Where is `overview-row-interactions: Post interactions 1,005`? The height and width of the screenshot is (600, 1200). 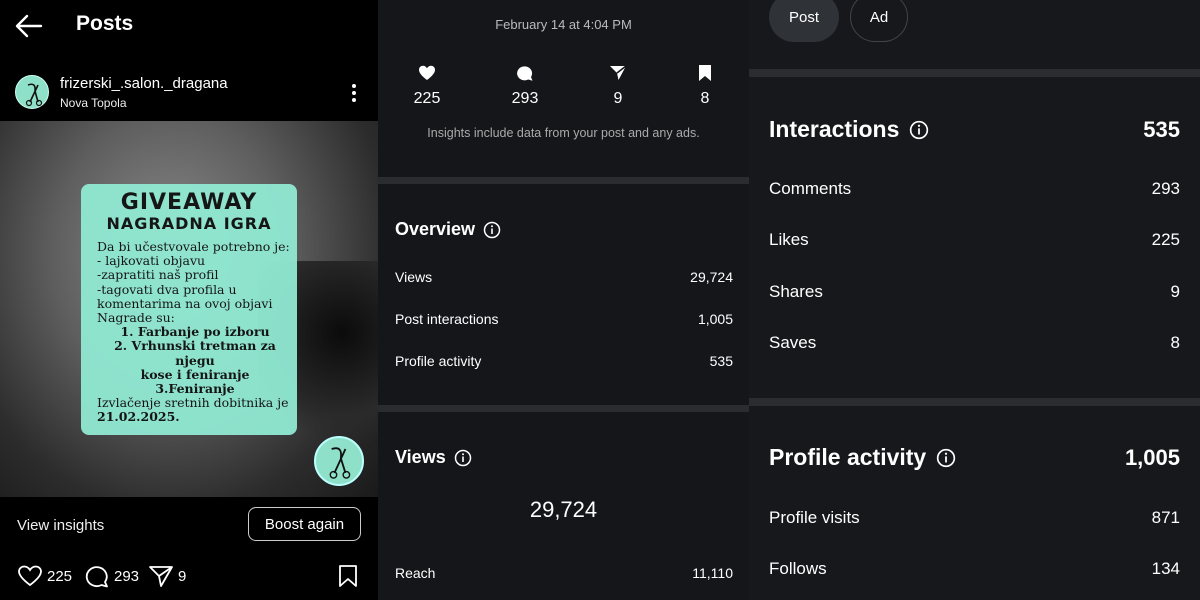
overview-row-interactions: Post interactions 1,005 is located at coordinates (564, 319).